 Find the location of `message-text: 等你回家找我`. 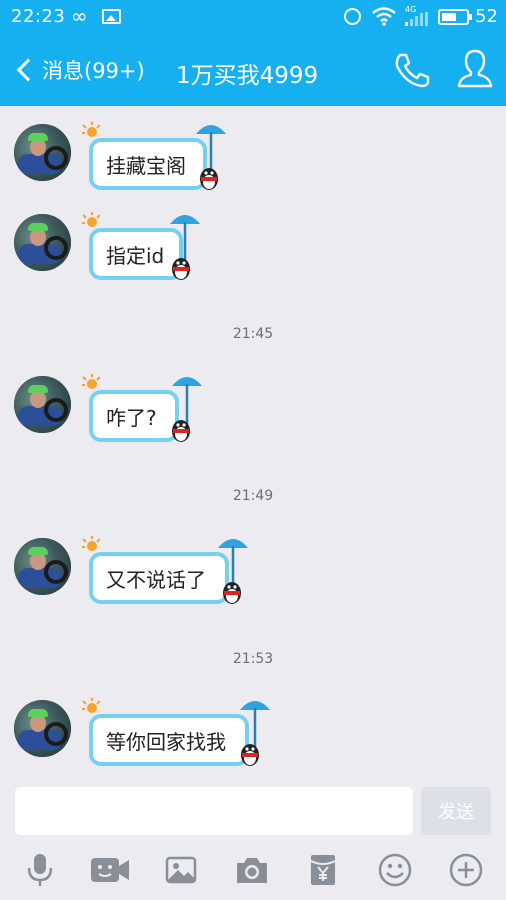

message-text: 等你回家找我 is located at coordinates (166, 741).